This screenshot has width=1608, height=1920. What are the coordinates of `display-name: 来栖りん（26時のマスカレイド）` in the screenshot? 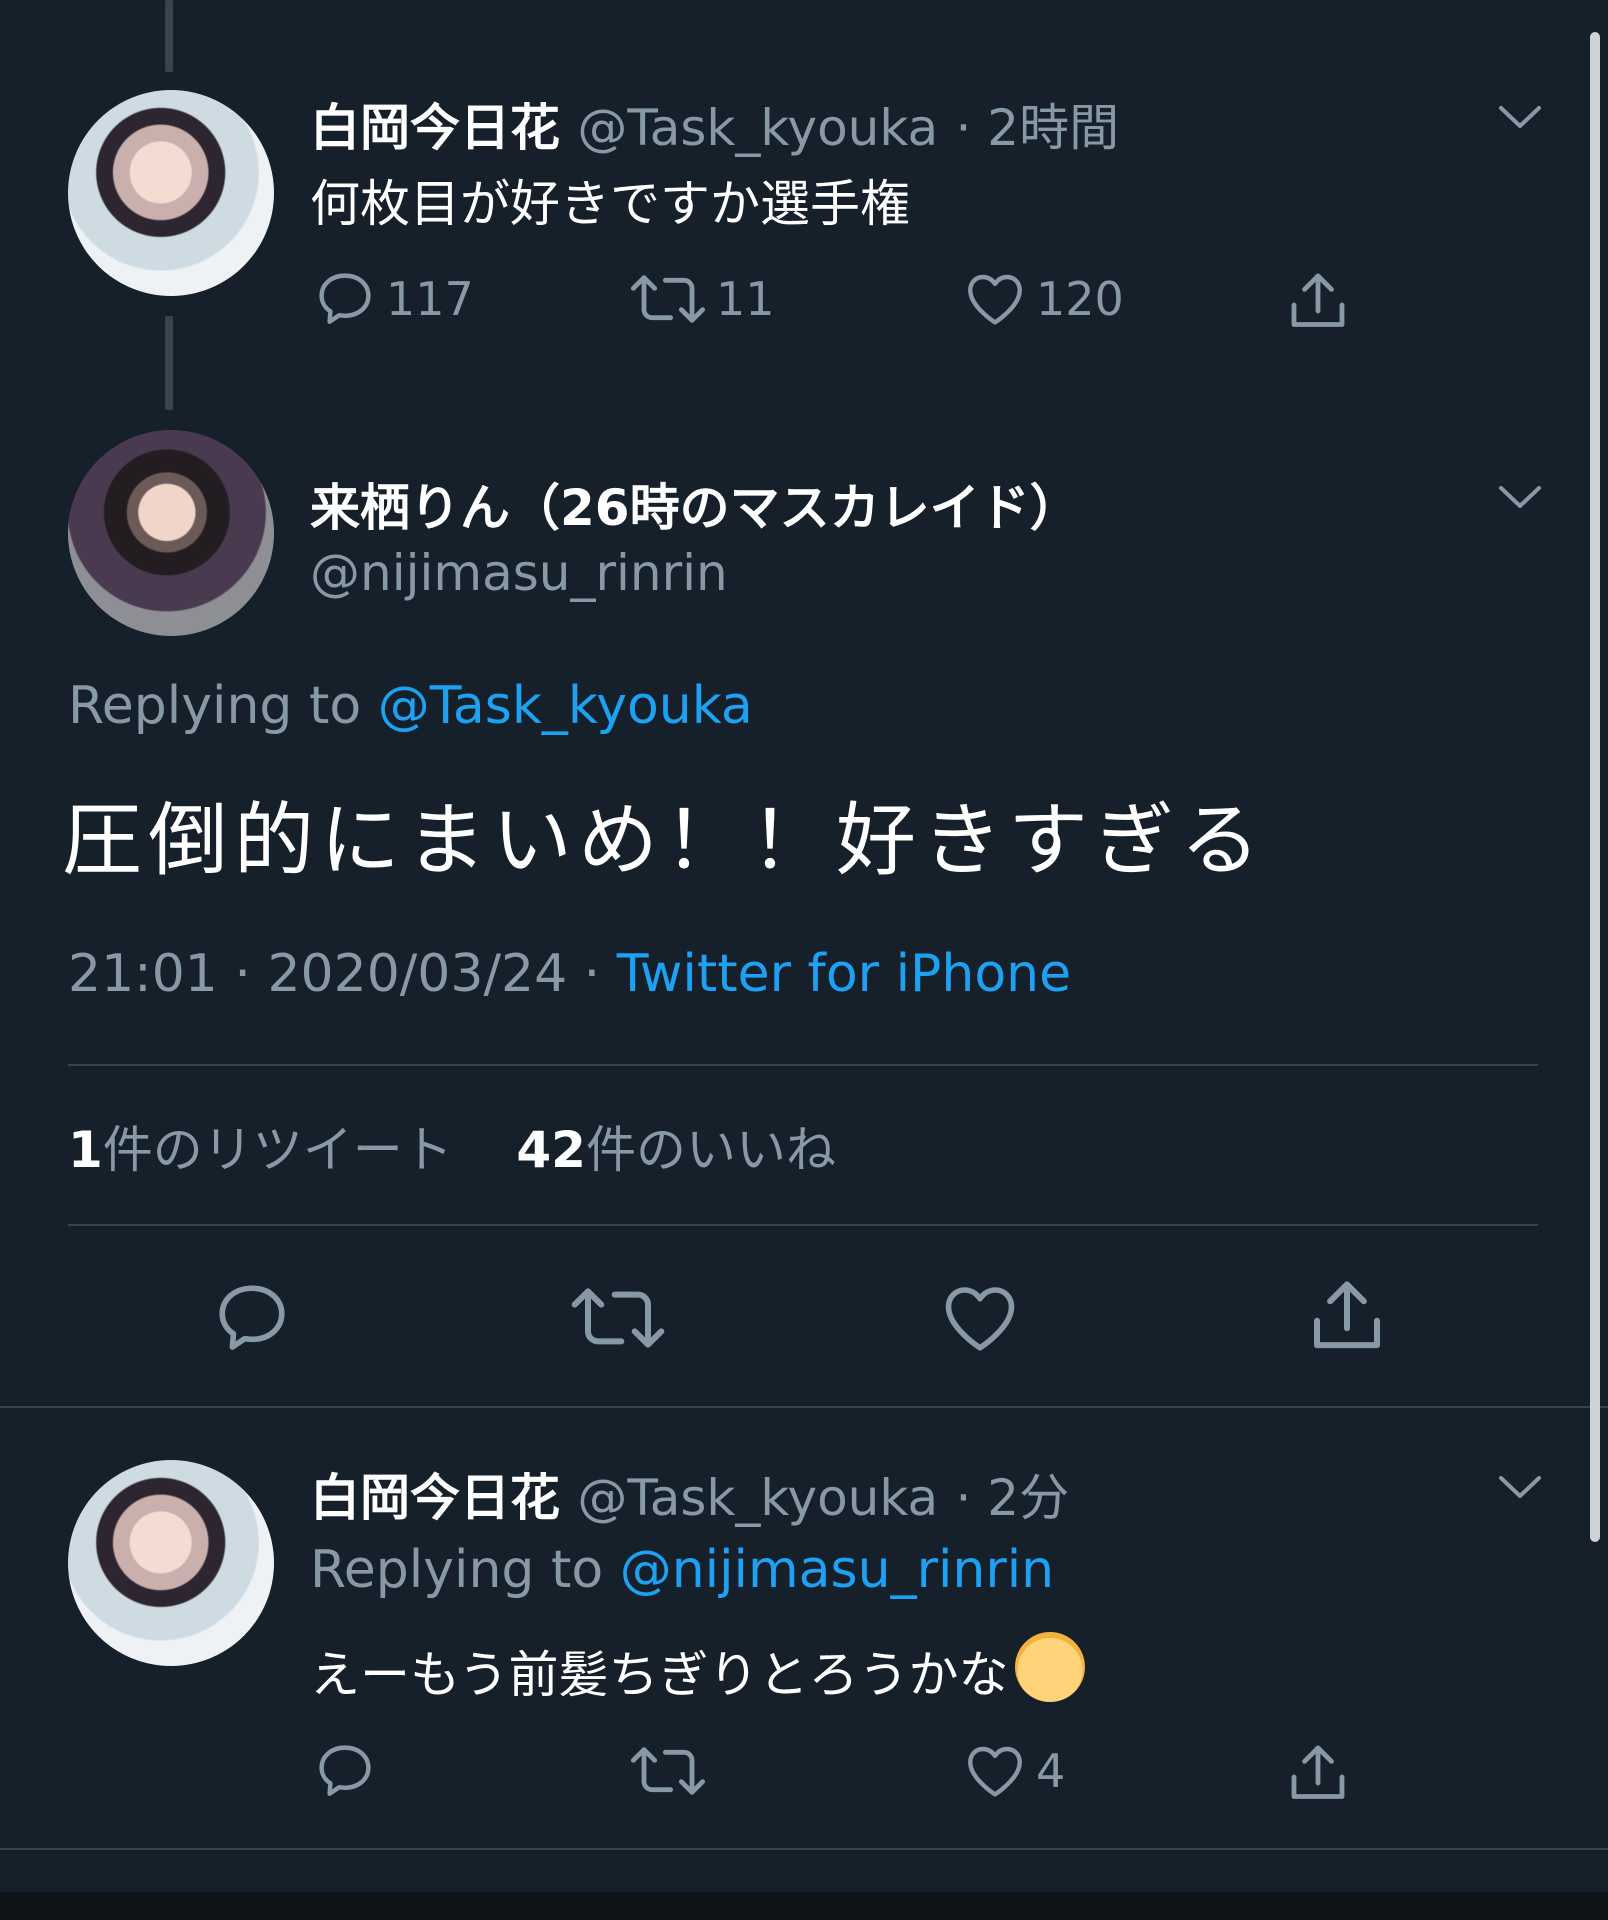 It's located at (695, 504).